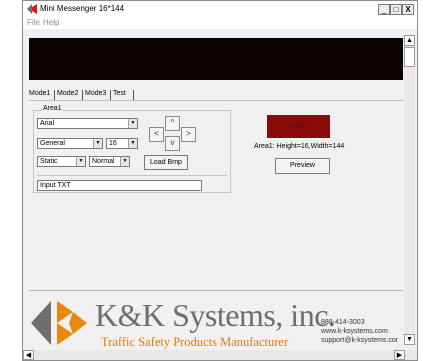 The image size is (423, 361). Describe the element at coordinates (216, 59) in the screenshot. I see `led-display` at that location.